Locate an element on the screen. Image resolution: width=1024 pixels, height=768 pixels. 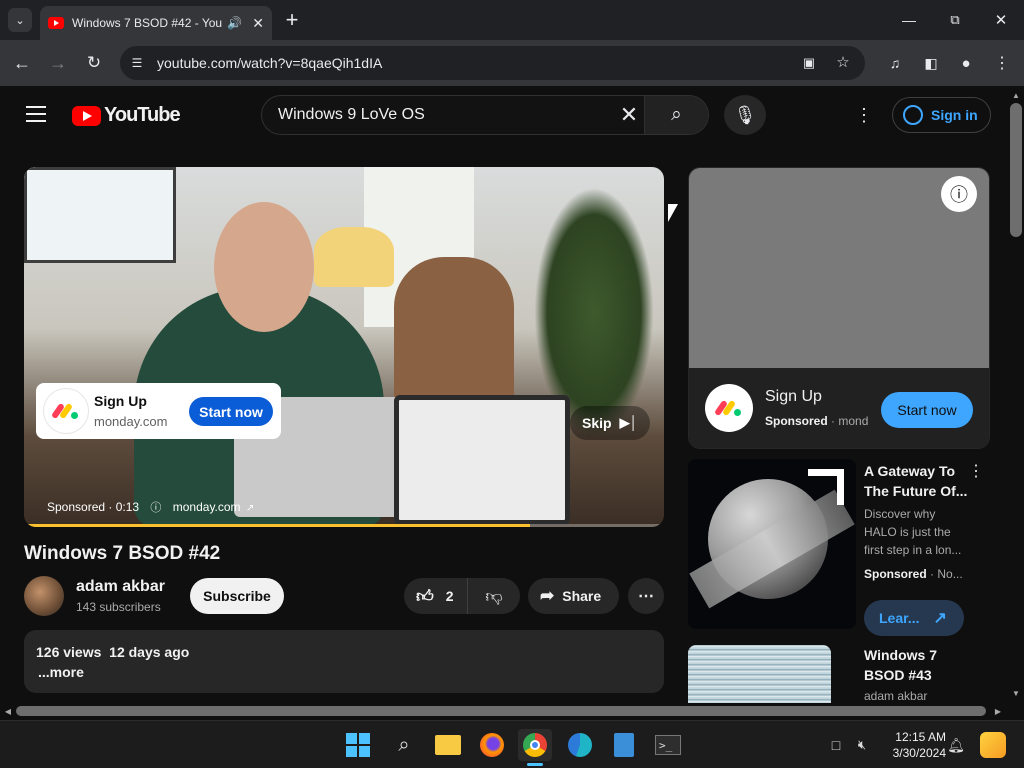
firefox-icon is located at coordinates (492, 745).